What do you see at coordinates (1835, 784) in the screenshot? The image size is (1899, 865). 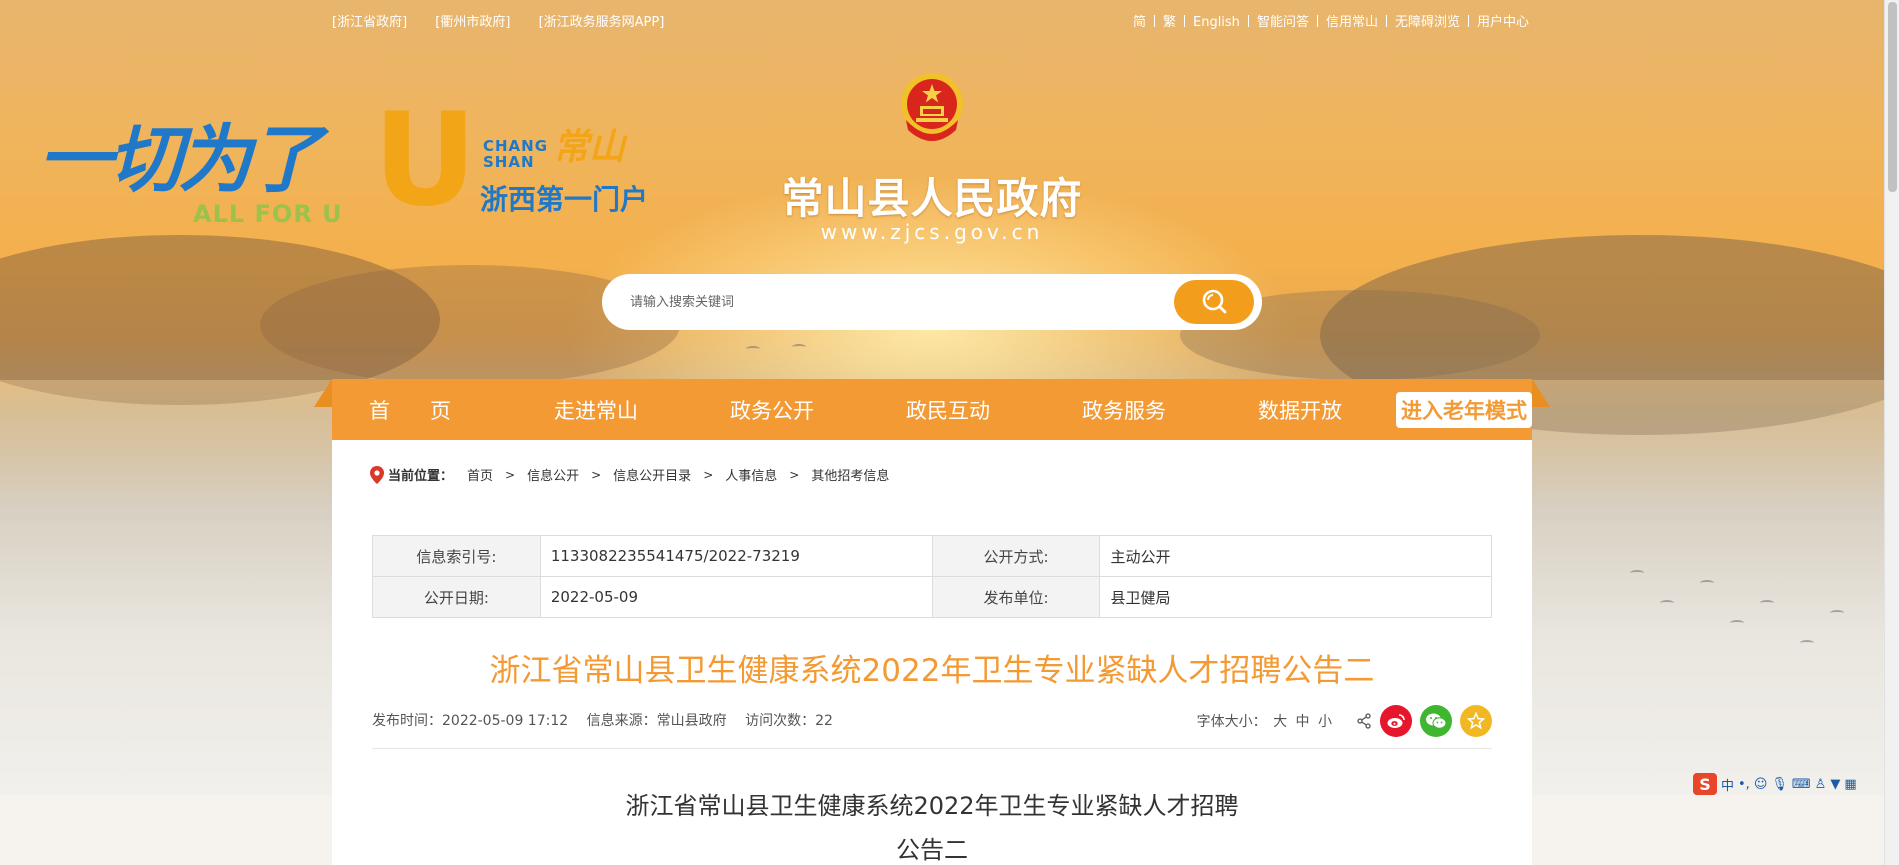 I see `skin-icon: ▼` at bounding box center [1835, 784].